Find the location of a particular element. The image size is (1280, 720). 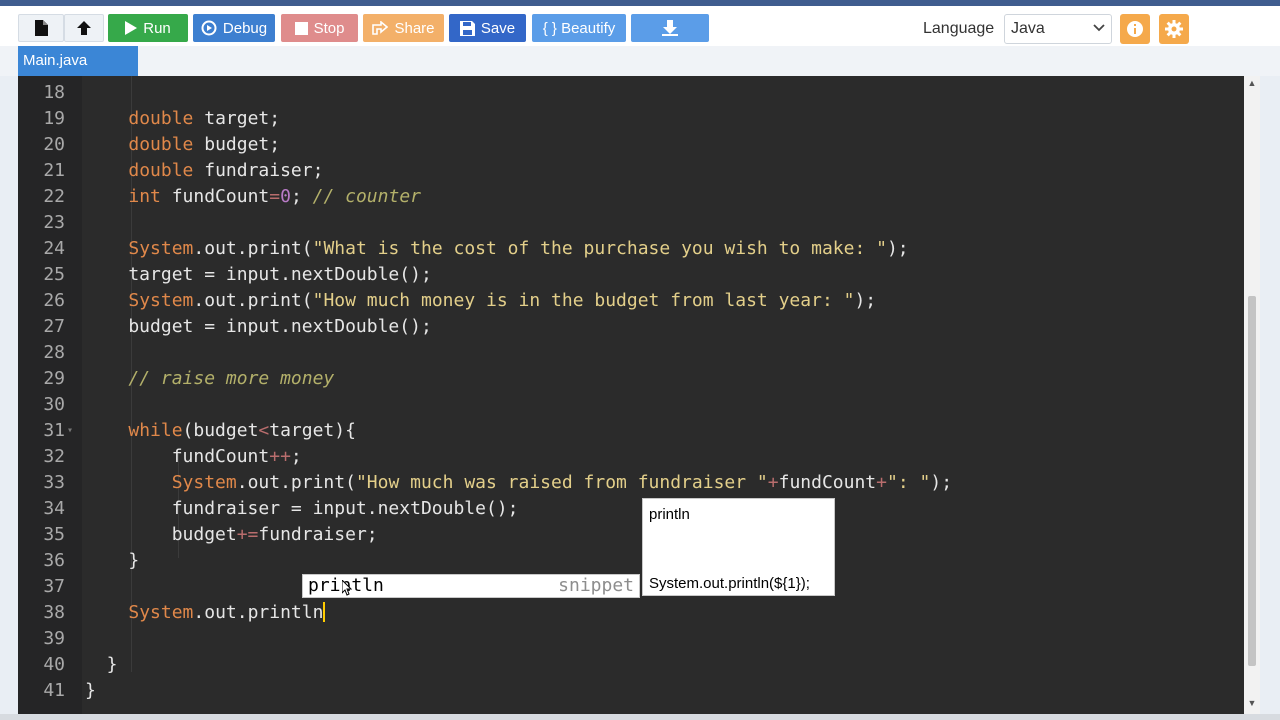

line-number: 39 is located at coordinates (54, 638).